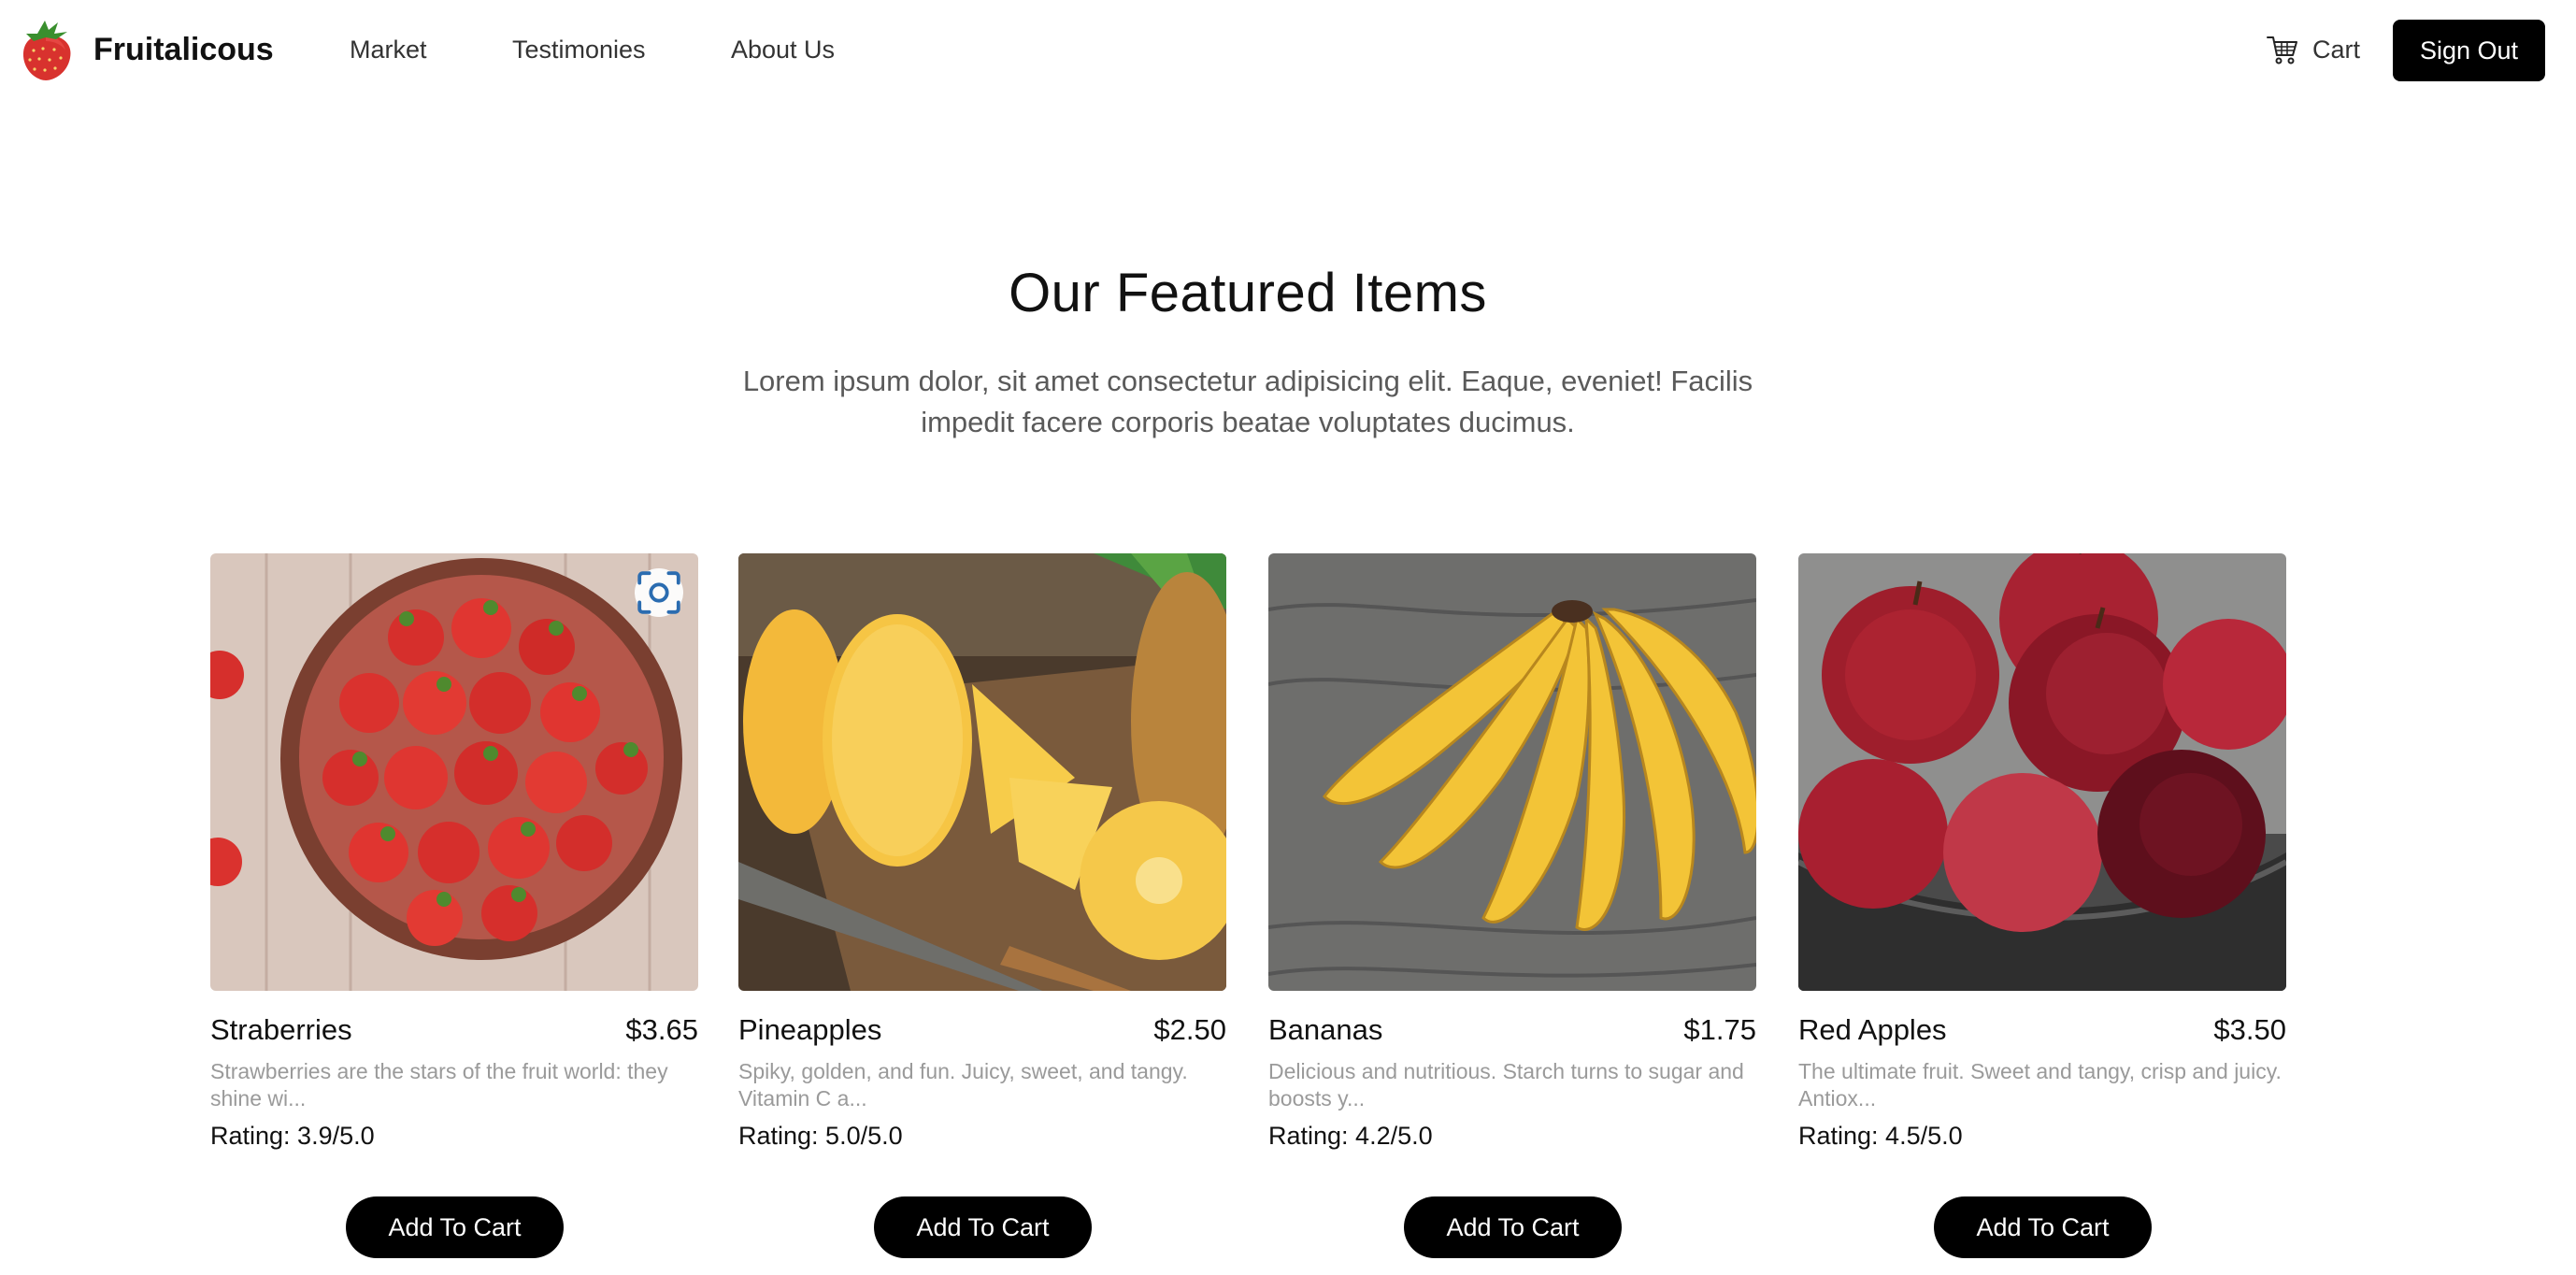 This screenshot has height=1275, width=2576. I want to click on shopping-cart-icon, so click(2282, 50).